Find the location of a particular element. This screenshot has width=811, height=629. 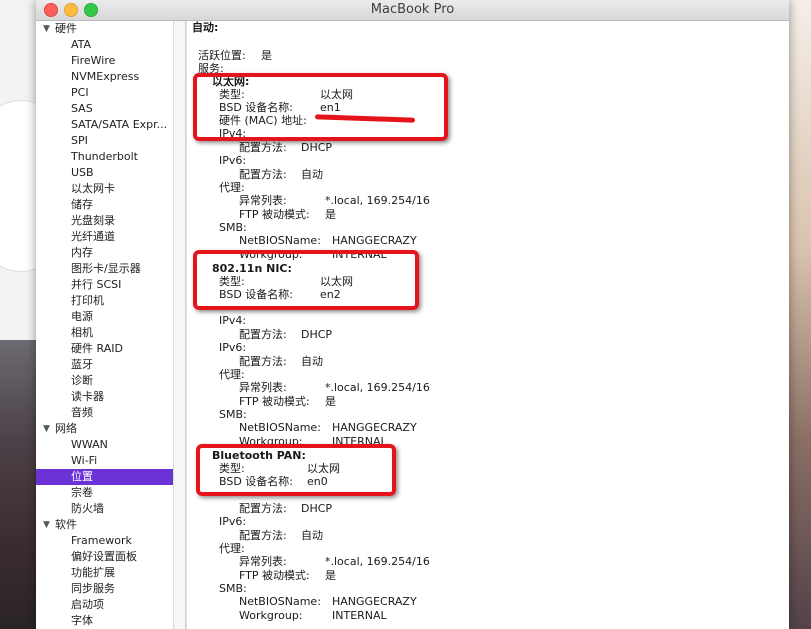

sidebar-item-label: 宗卷 is located at coordinates (82, 492).